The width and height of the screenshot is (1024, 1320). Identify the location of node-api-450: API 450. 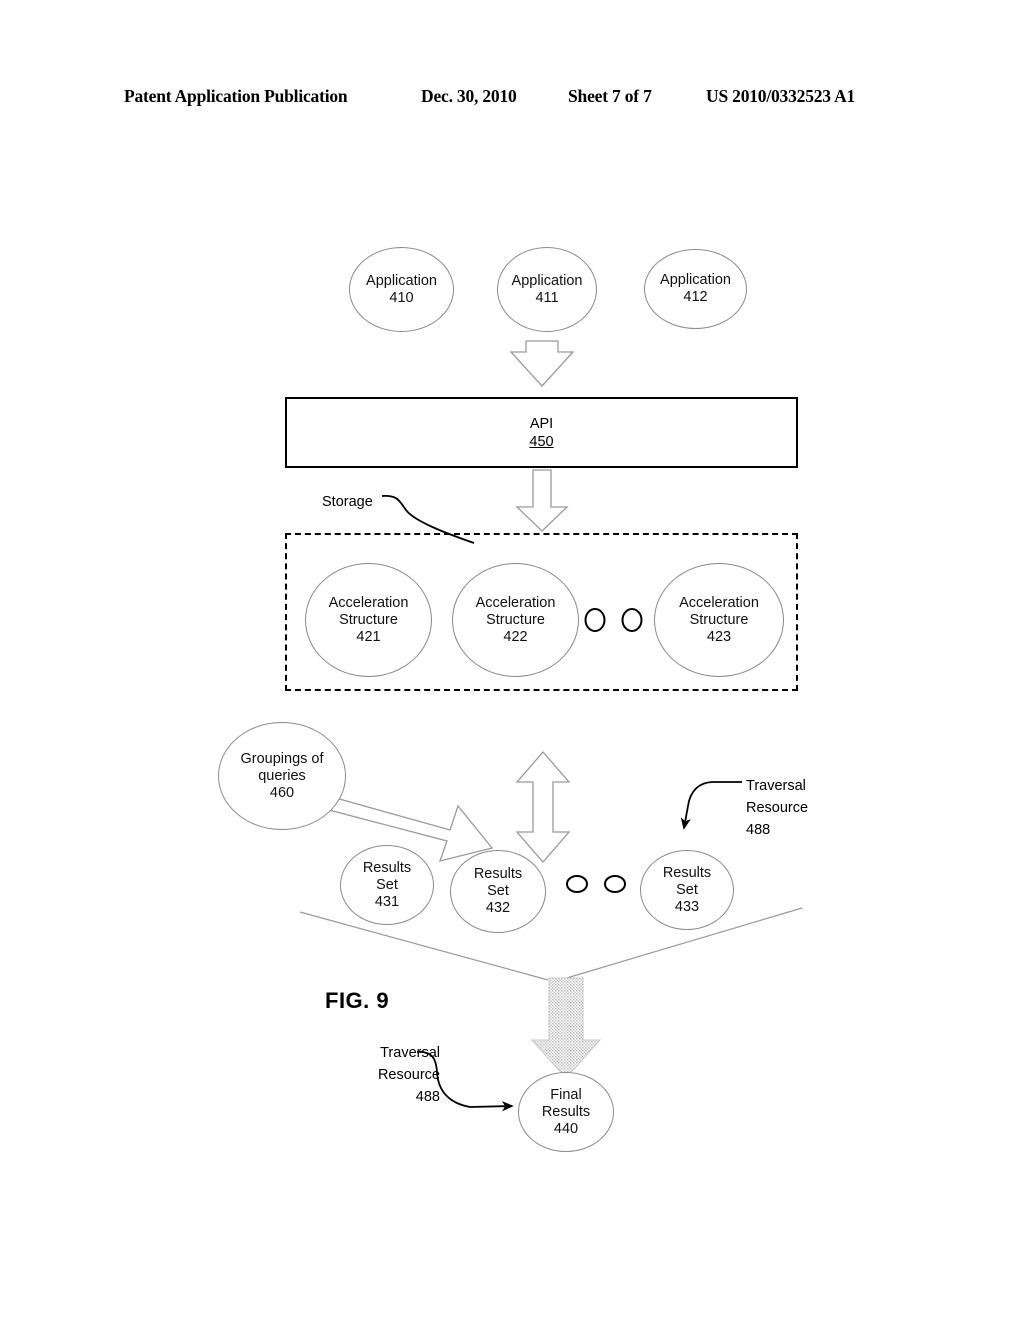
(541, 432).